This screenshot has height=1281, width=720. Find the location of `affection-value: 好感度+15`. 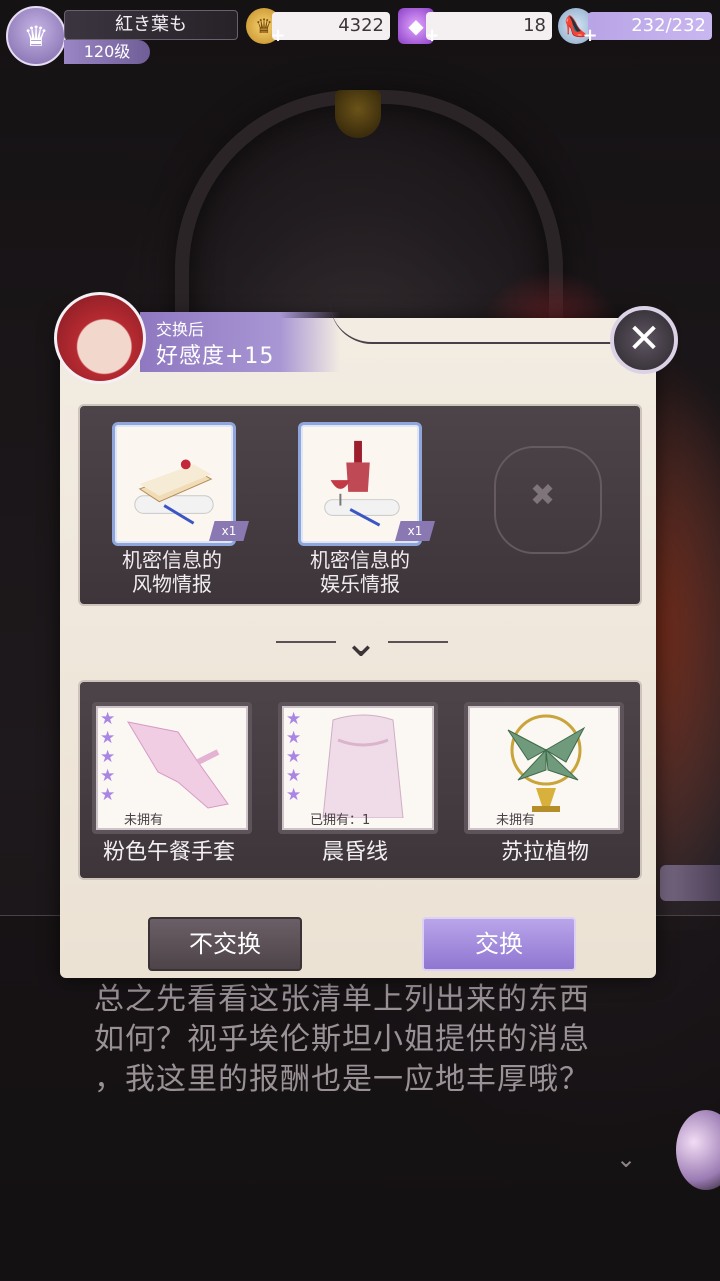

affection-value: 好感度+15 is located at coordinates (215, 356).